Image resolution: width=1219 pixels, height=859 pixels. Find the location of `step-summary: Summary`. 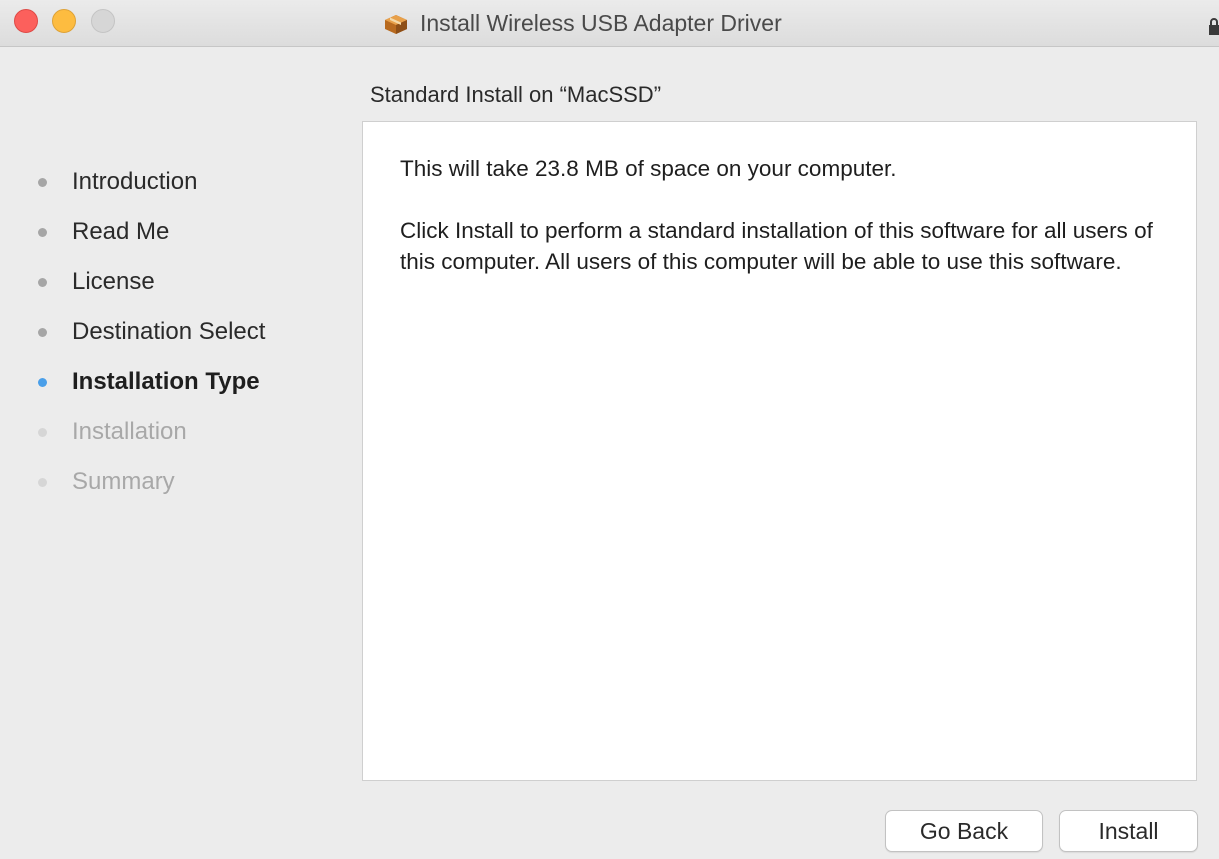

step-summary: Summary is located at coordinates (106, 482).